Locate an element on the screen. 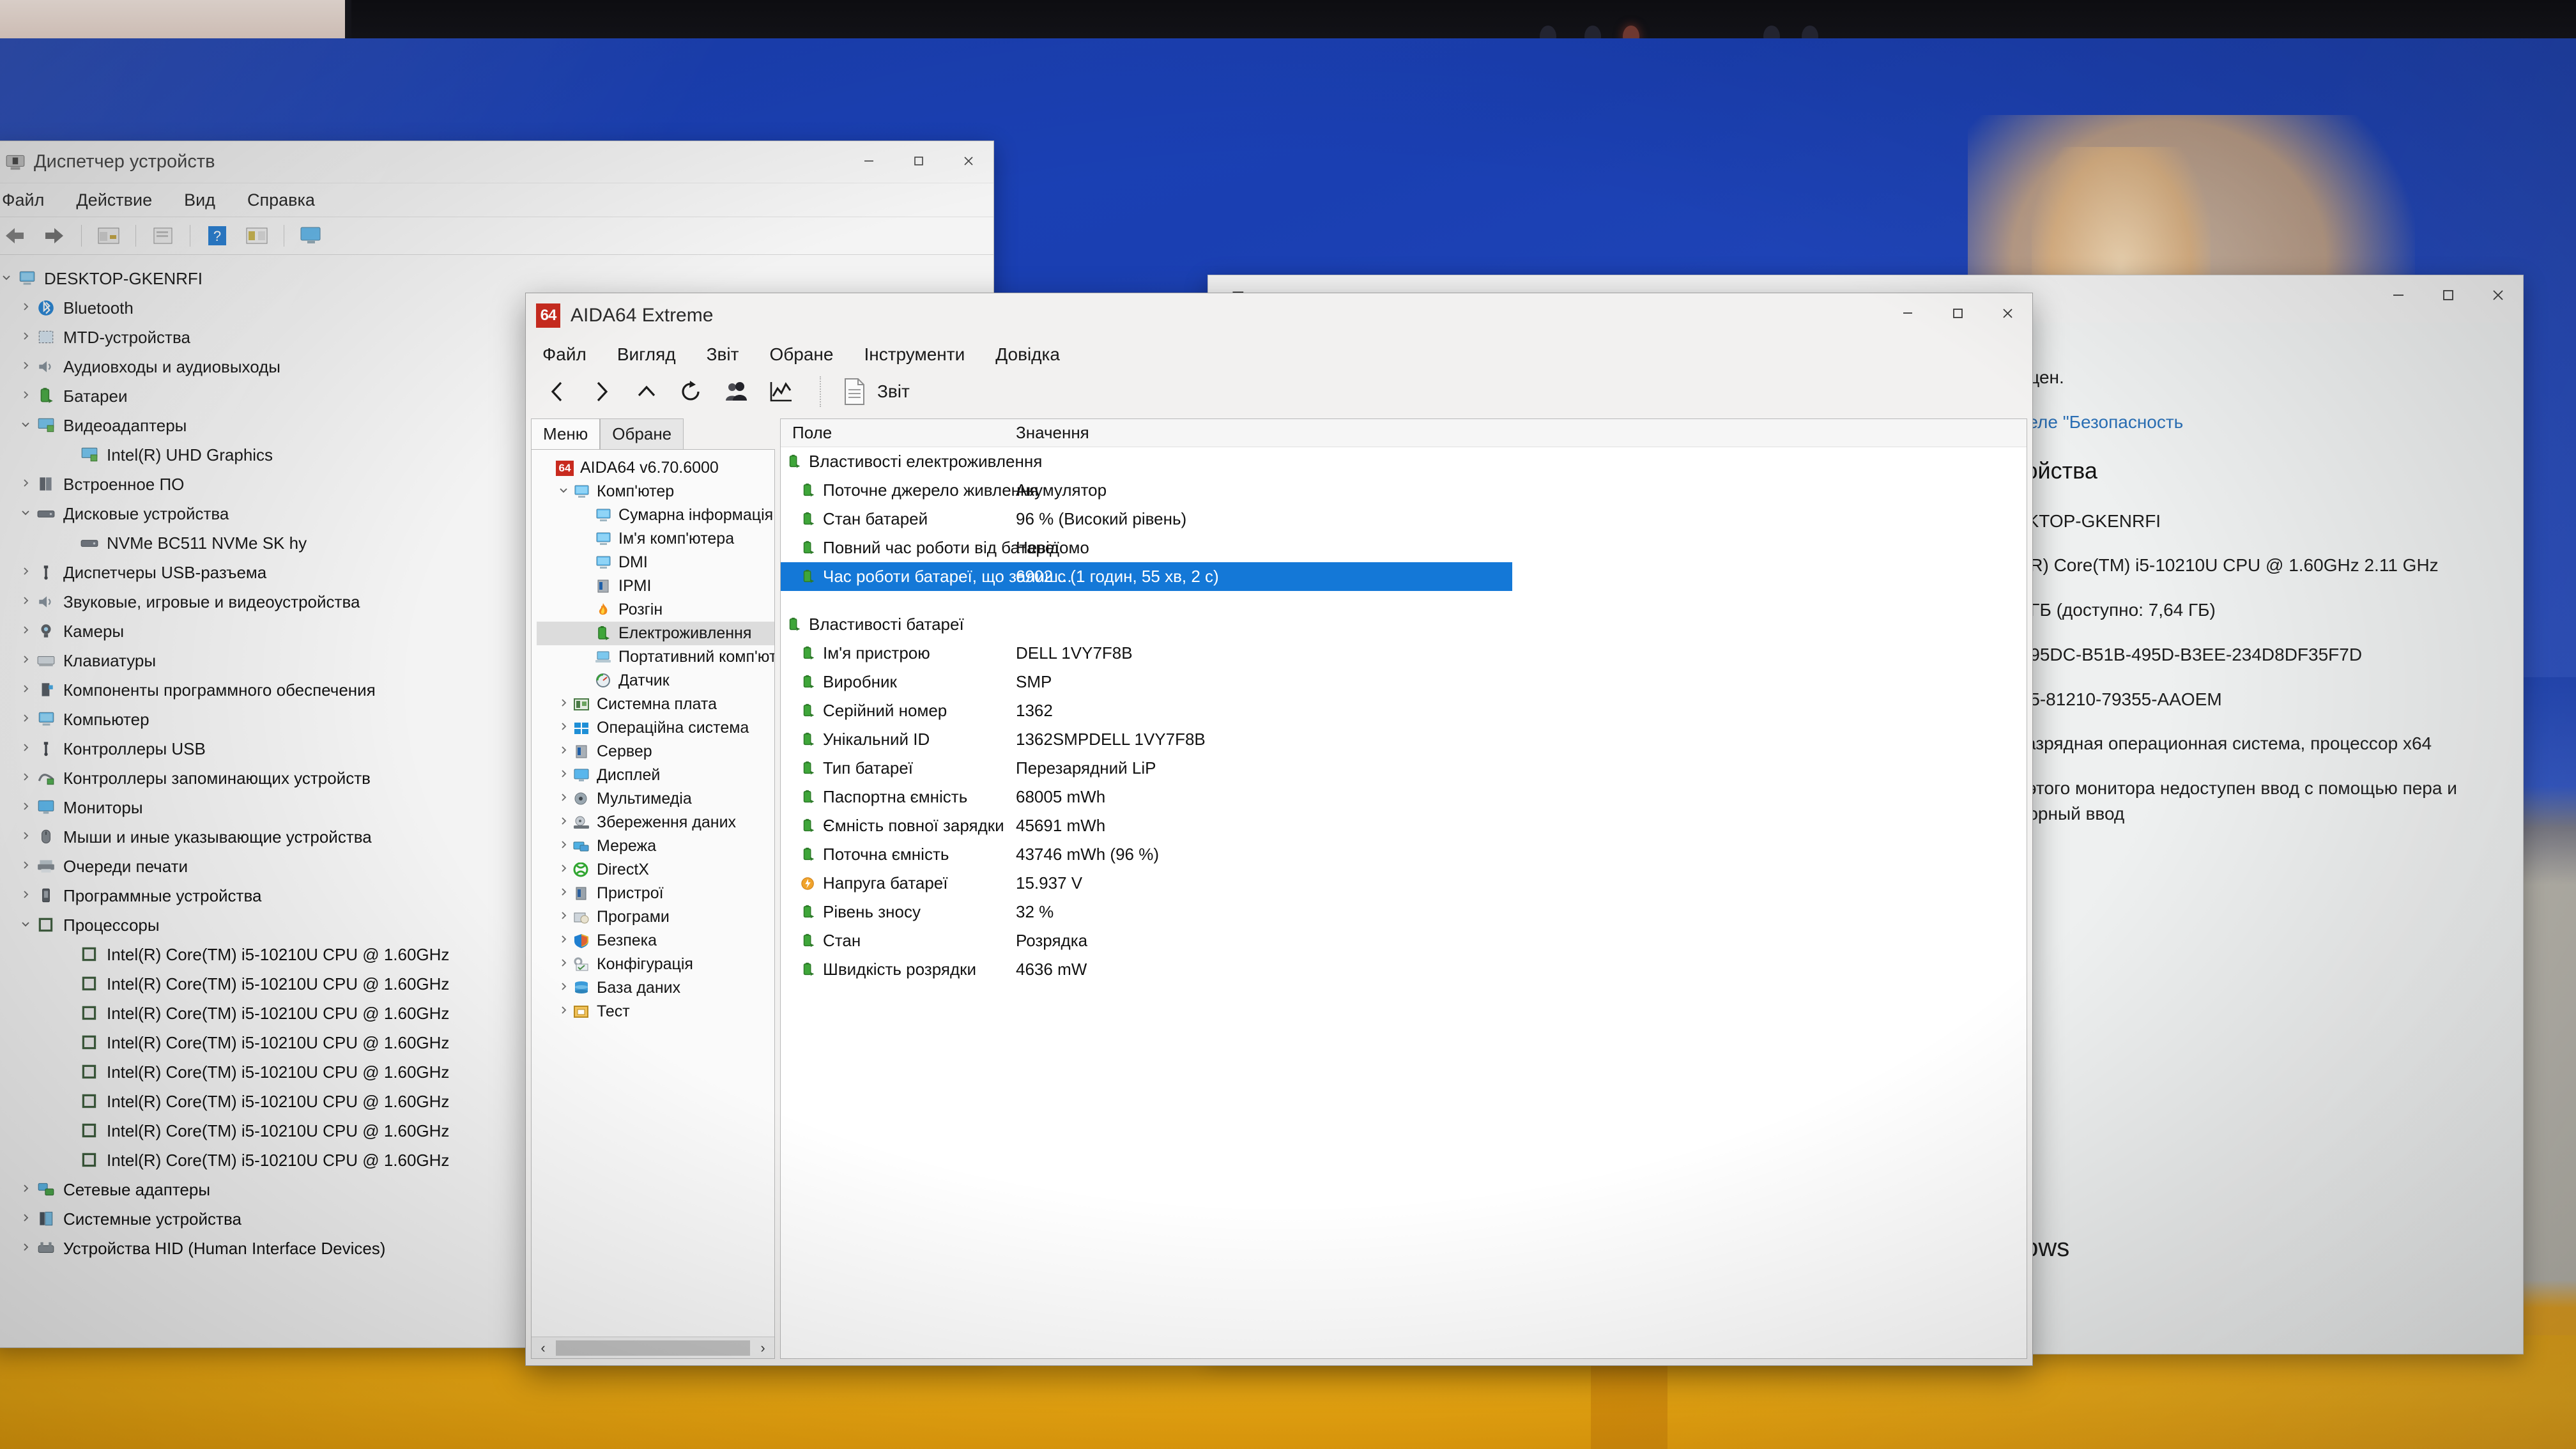 Image resolution: width=2576 pixels, height=1449 pixels. property-row: Рівень зносу 32 % is located at coordinates (1404, 912).